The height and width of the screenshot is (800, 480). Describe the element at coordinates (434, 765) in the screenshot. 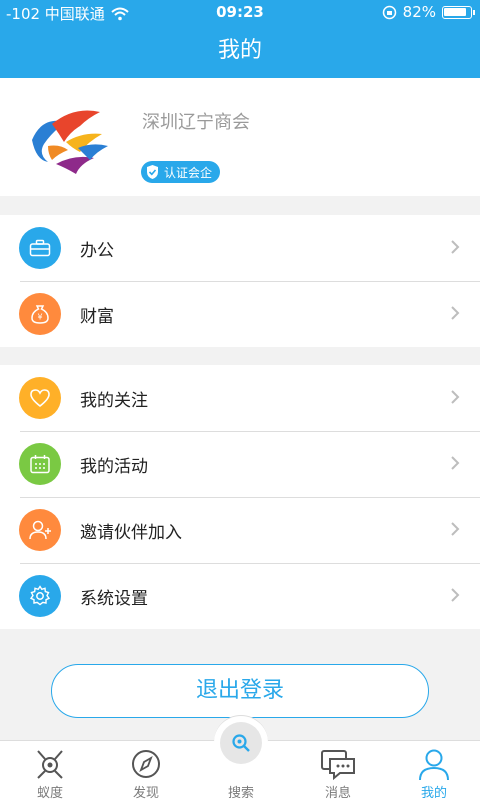

I see `user-icon` at that location.